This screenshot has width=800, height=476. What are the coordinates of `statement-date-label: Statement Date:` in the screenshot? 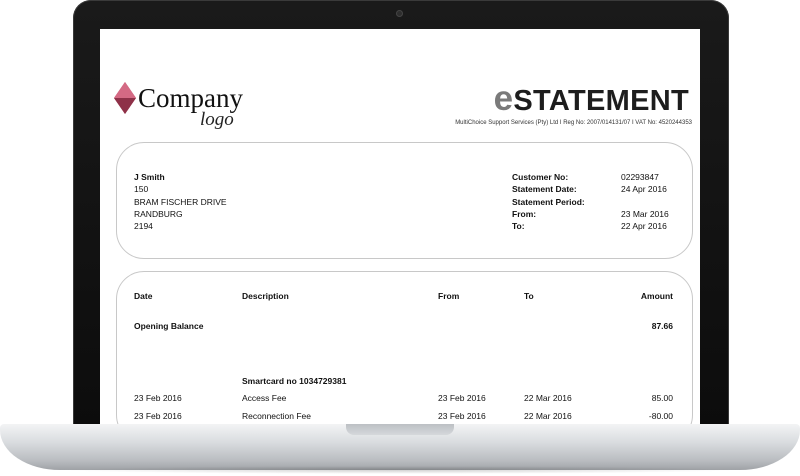 It's located at (544, 189).